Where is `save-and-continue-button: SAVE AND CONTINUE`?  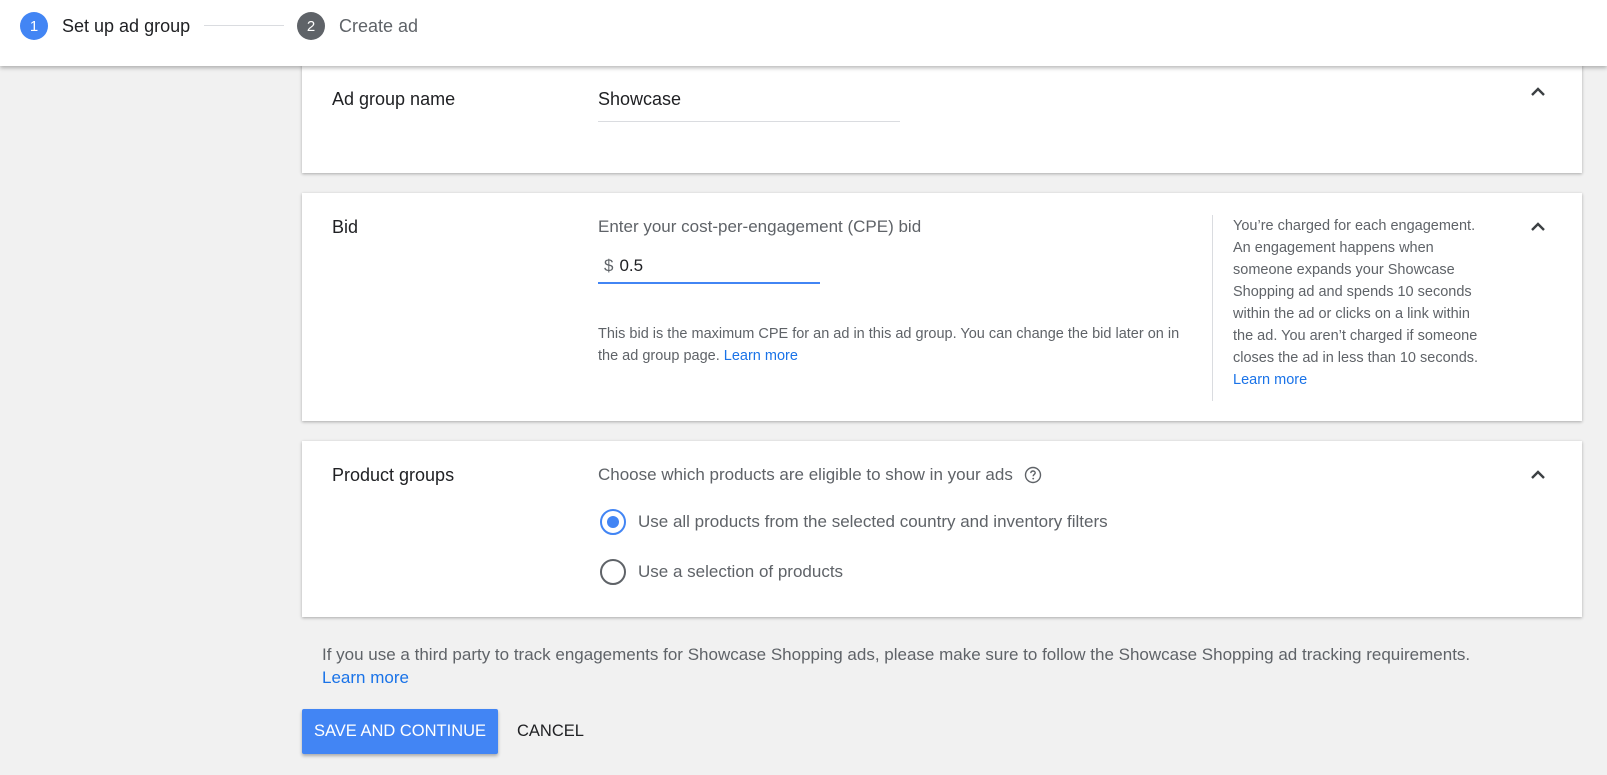
save-and-continue-button: SAVE AND CONTINUE is located at coordinates (400, 731).